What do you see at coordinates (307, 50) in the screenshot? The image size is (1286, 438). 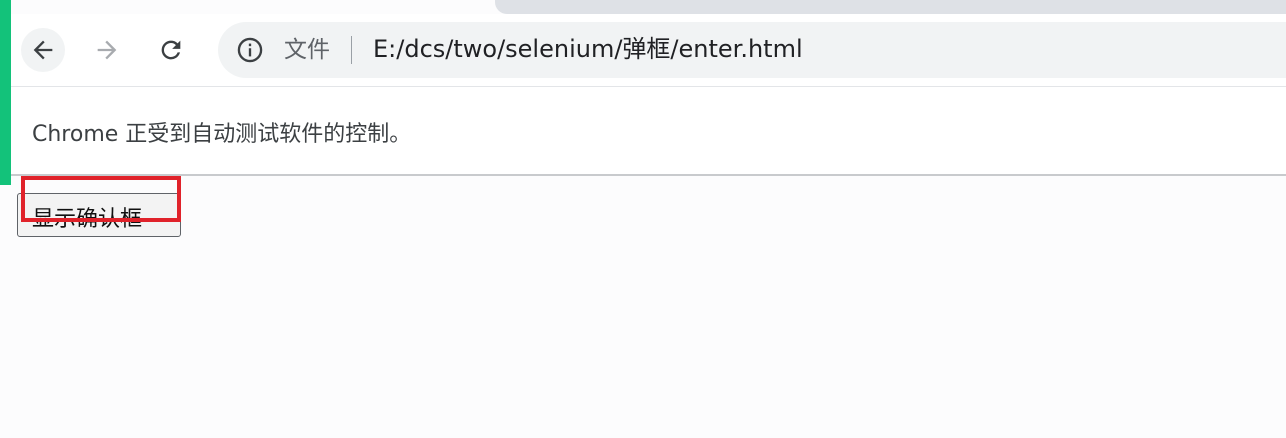 I see `address-scheme-label: 文件` at bounding box center [307, 50].